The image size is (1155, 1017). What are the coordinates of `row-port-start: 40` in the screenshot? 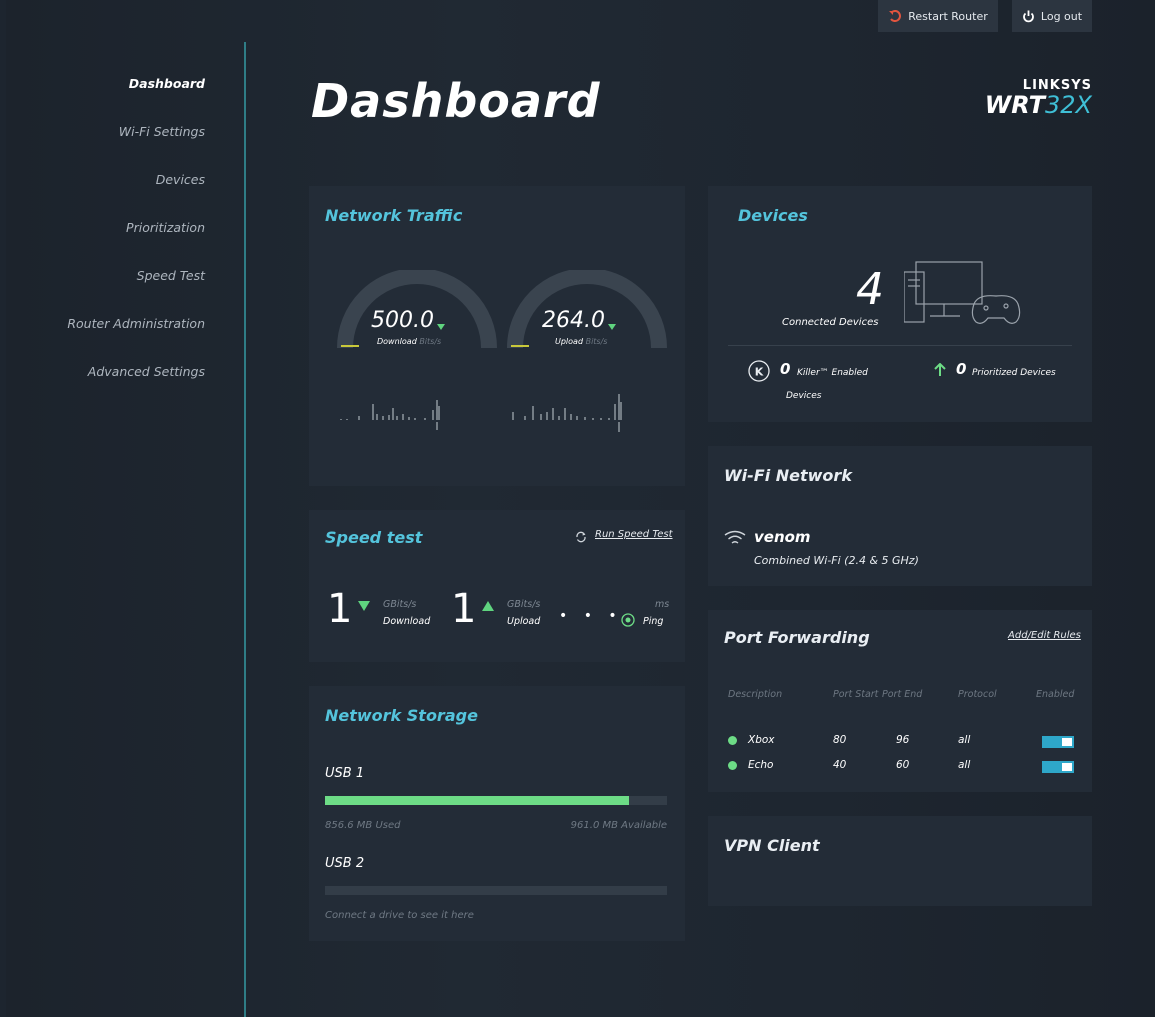 It's located at (840, 765).